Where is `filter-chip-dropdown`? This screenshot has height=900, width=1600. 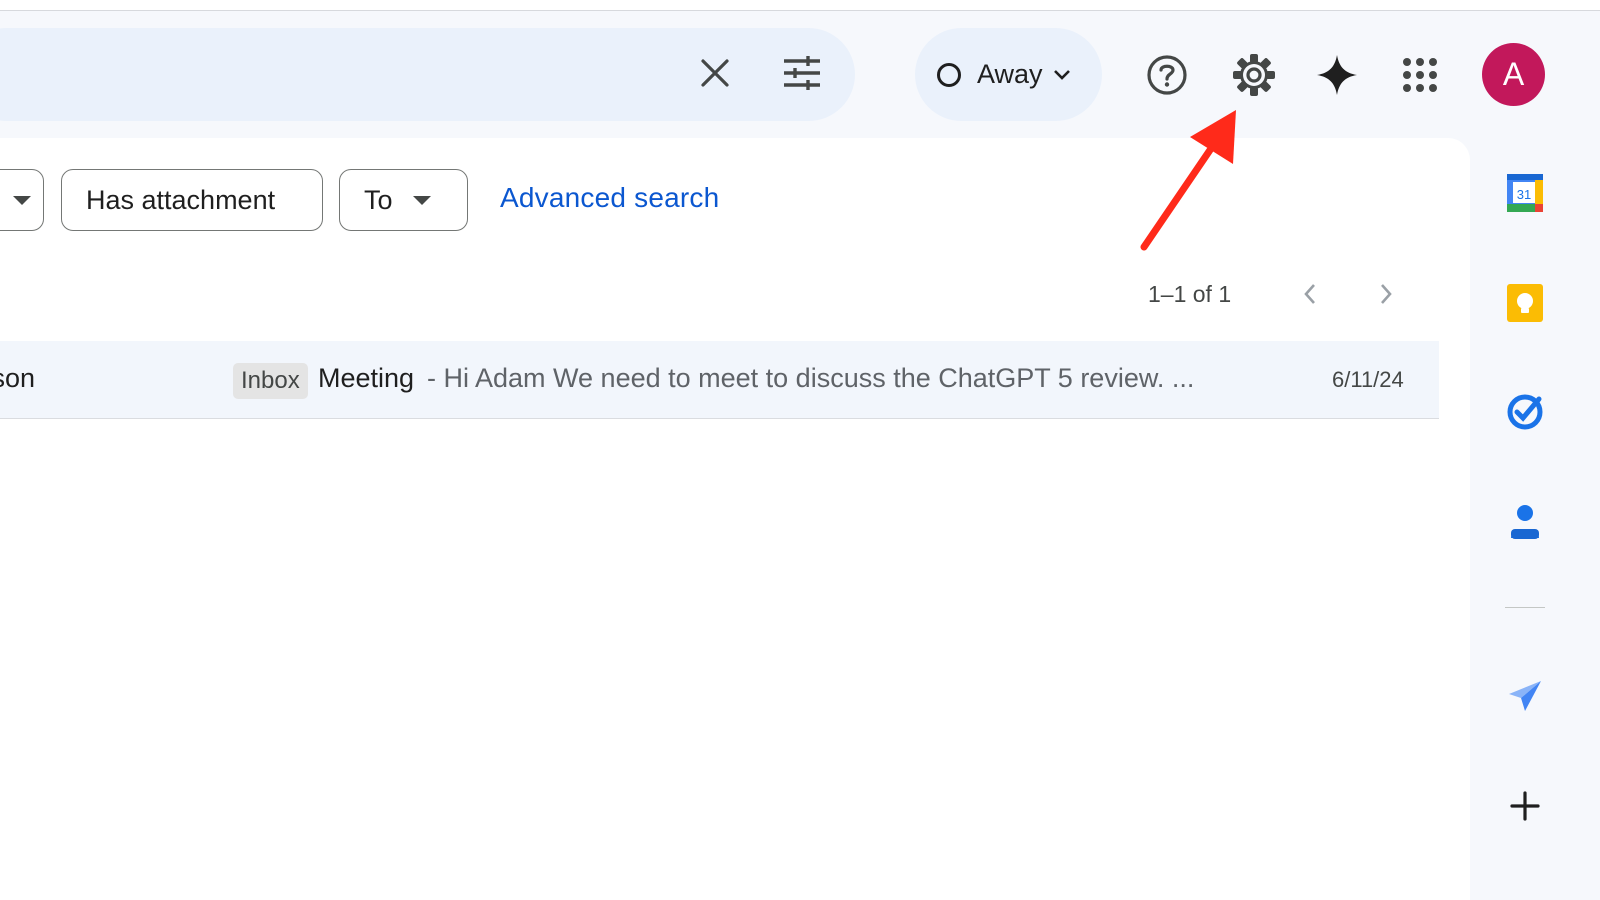 filter-chip-dropdown is located at coordinates (22, 200).